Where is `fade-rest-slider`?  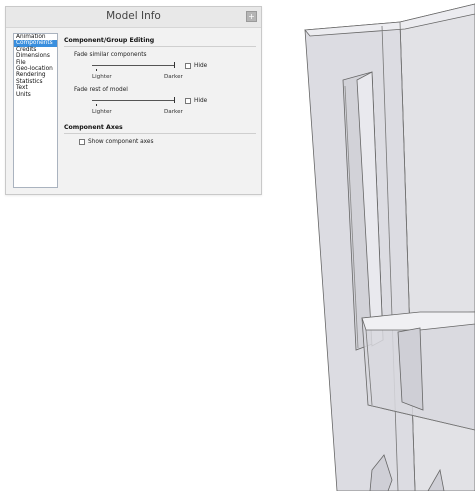
fade-rest-slider is located at coordinates (133, 100).